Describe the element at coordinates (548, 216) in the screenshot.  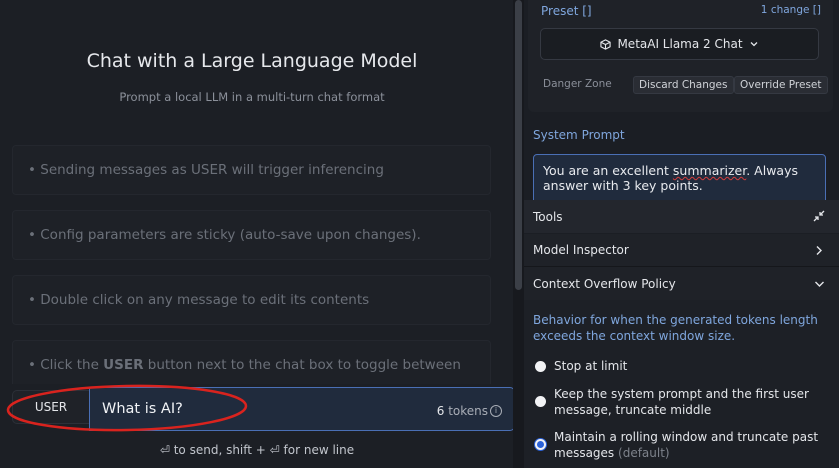
I see `tools-label: Tools` at that location.